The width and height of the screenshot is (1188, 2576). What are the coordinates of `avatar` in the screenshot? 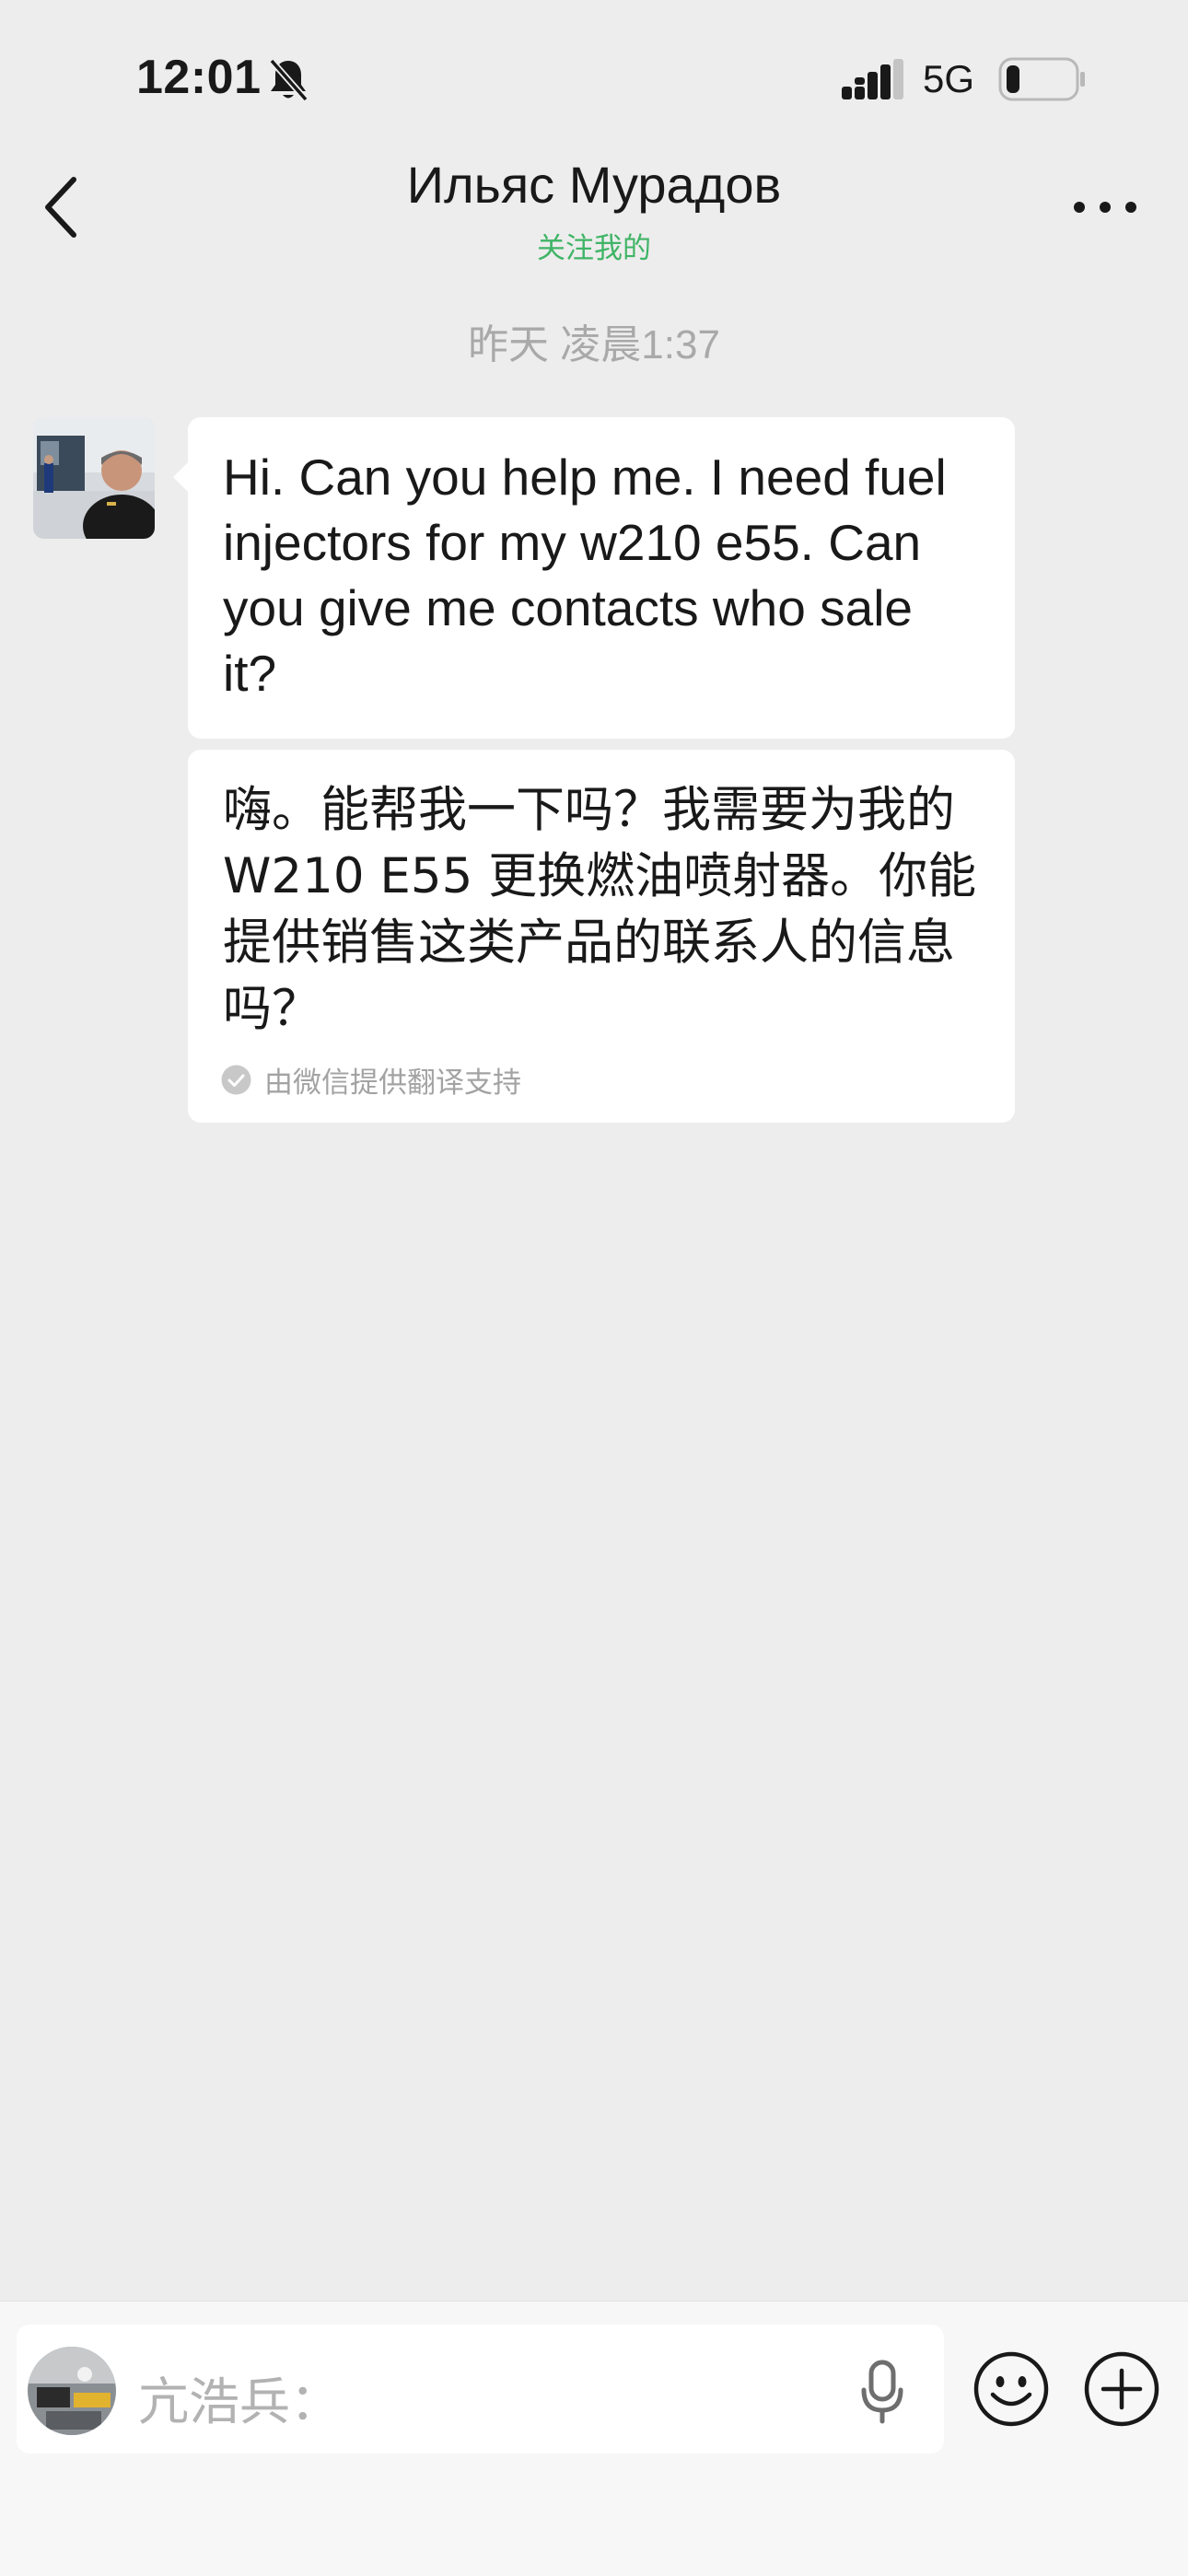 It's located at (94, 478).